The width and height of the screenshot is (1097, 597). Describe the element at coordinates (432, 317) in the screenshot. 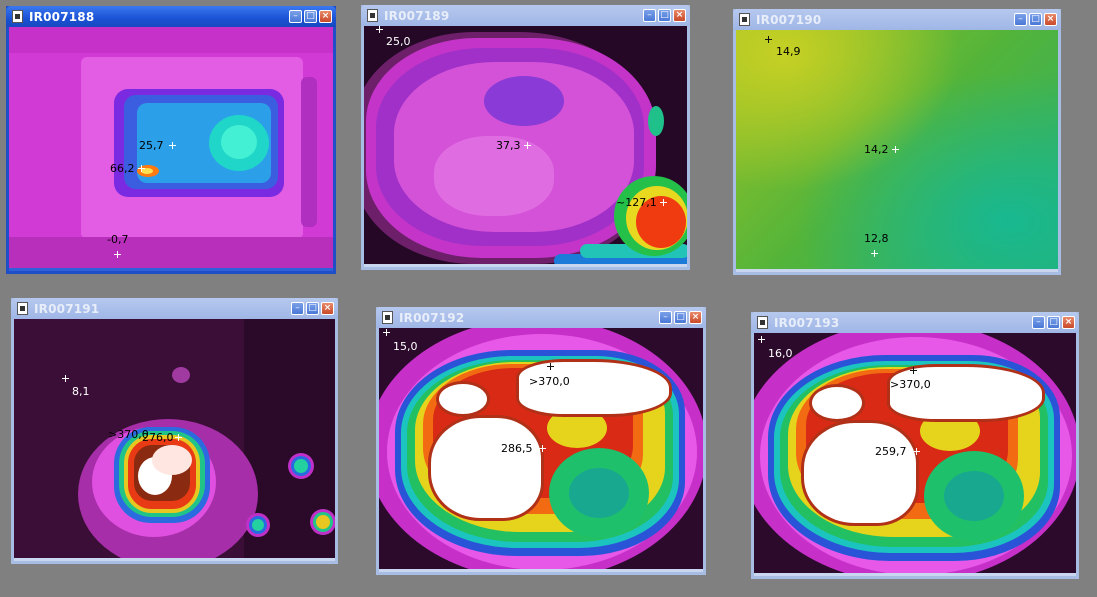

I see `window-title: IR007192` at that location.